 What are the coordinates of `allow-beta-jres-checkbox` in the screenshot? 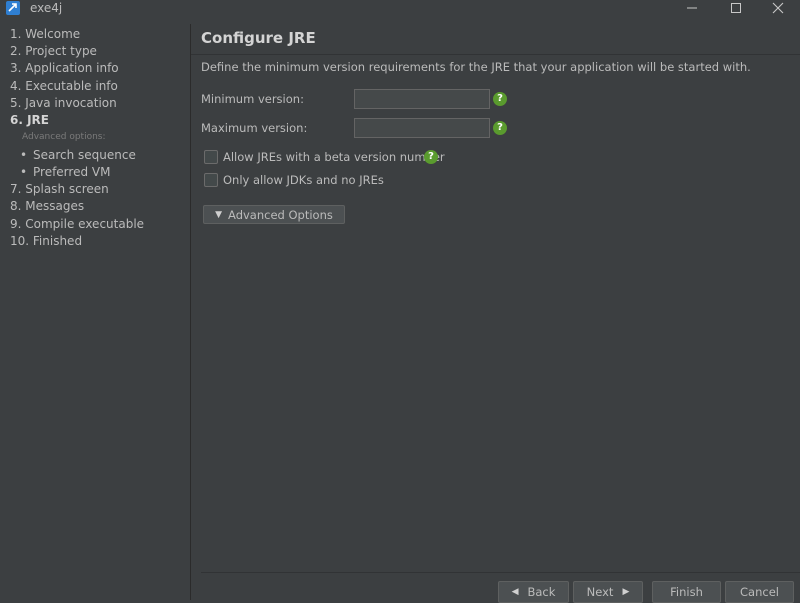 It's located at (211, 157).